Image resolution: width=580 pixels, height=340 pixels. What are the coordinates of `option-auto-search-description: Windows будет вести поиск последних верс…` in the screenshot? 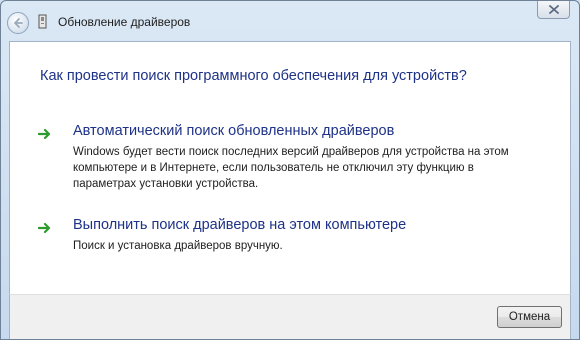 It's located at (291, 168).